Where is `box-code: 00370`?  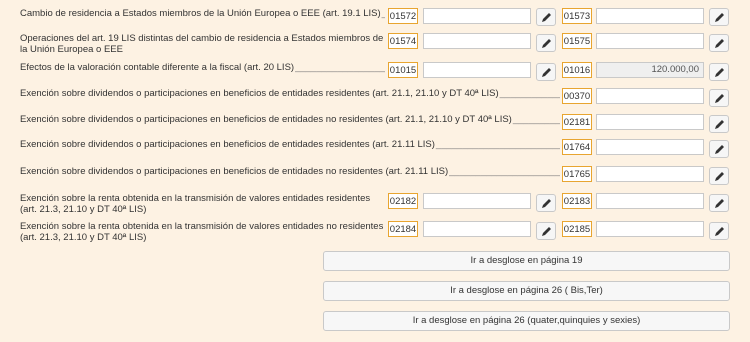
box-code: 00370 is located at coordinates (577, 96).